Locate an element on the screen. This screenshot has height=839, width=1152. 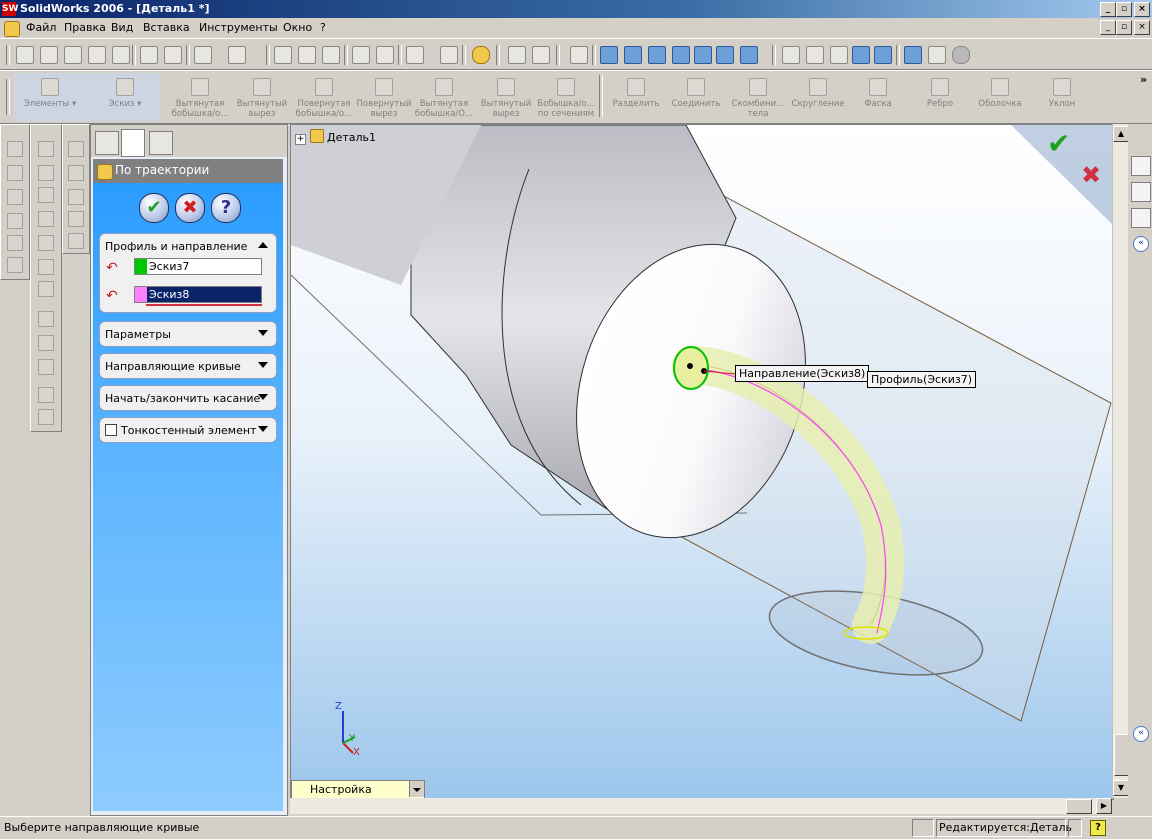
vertical-scrollbar: ▲ ▼ is located at coordinates (1121, 461).